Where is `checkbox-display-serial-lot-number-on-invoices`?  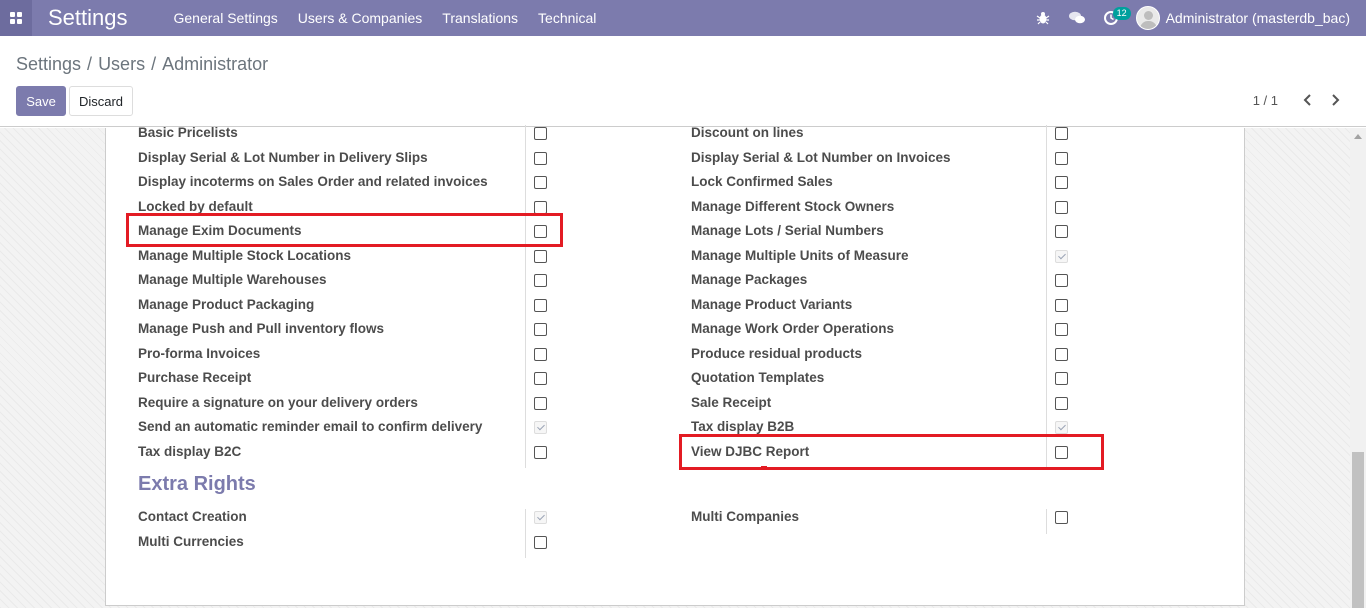 checkbox-display-serial-lot-number-on-invoices is located at coordinates (1061, 158).